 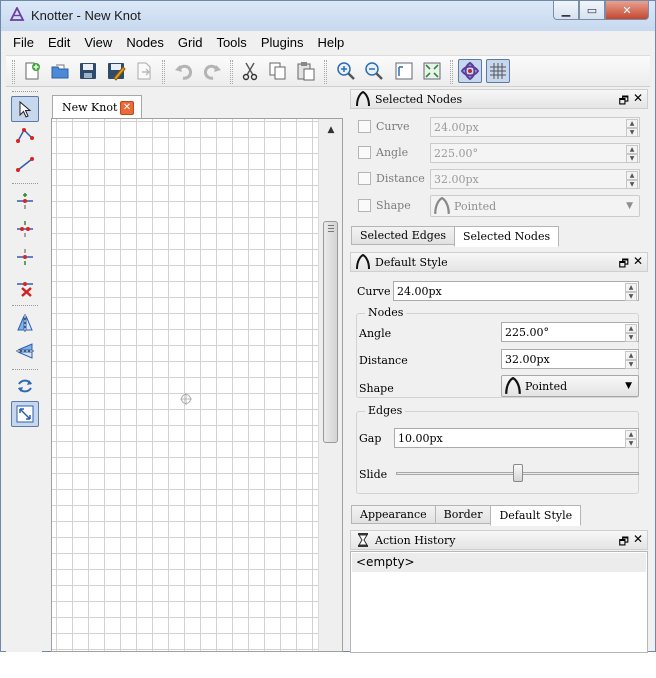 I want to click on list-item: <empty>, so click(x=499, y=562).